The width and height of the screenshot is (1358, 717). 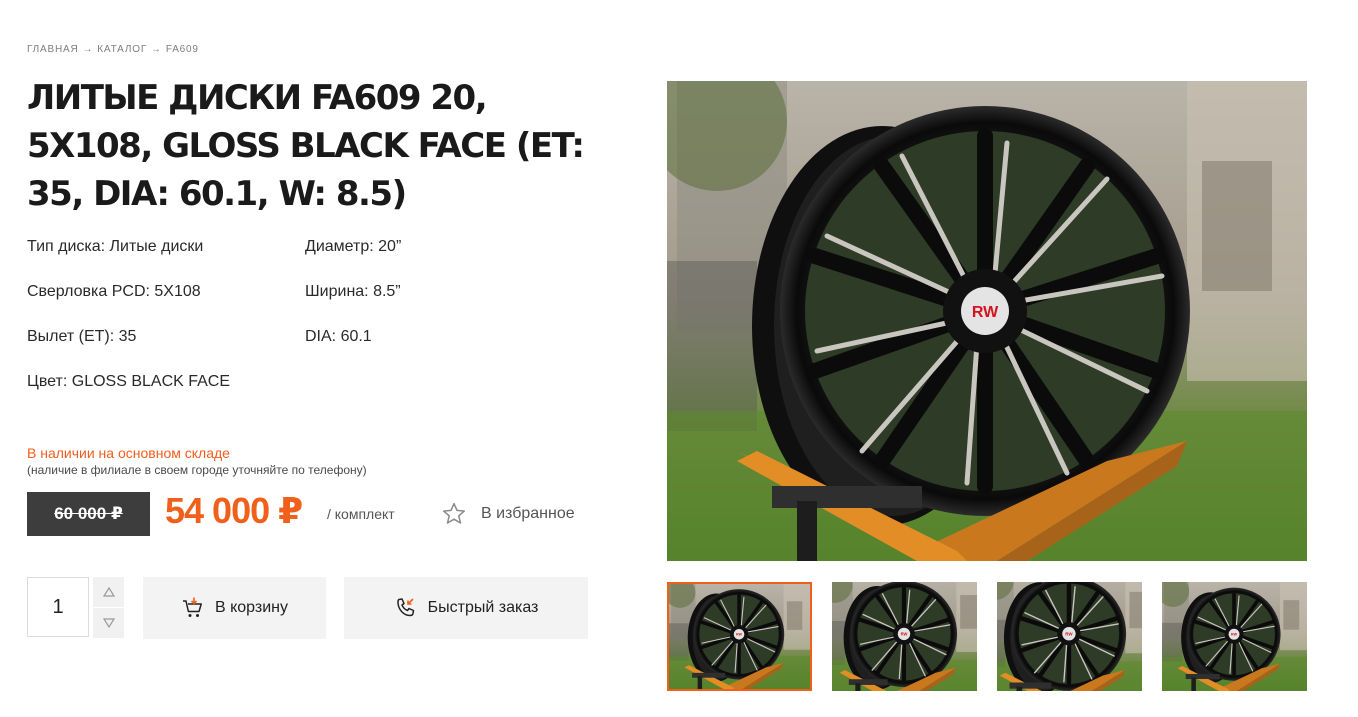 I want to click on triangle-up-icon, so click(x=108, y=592).